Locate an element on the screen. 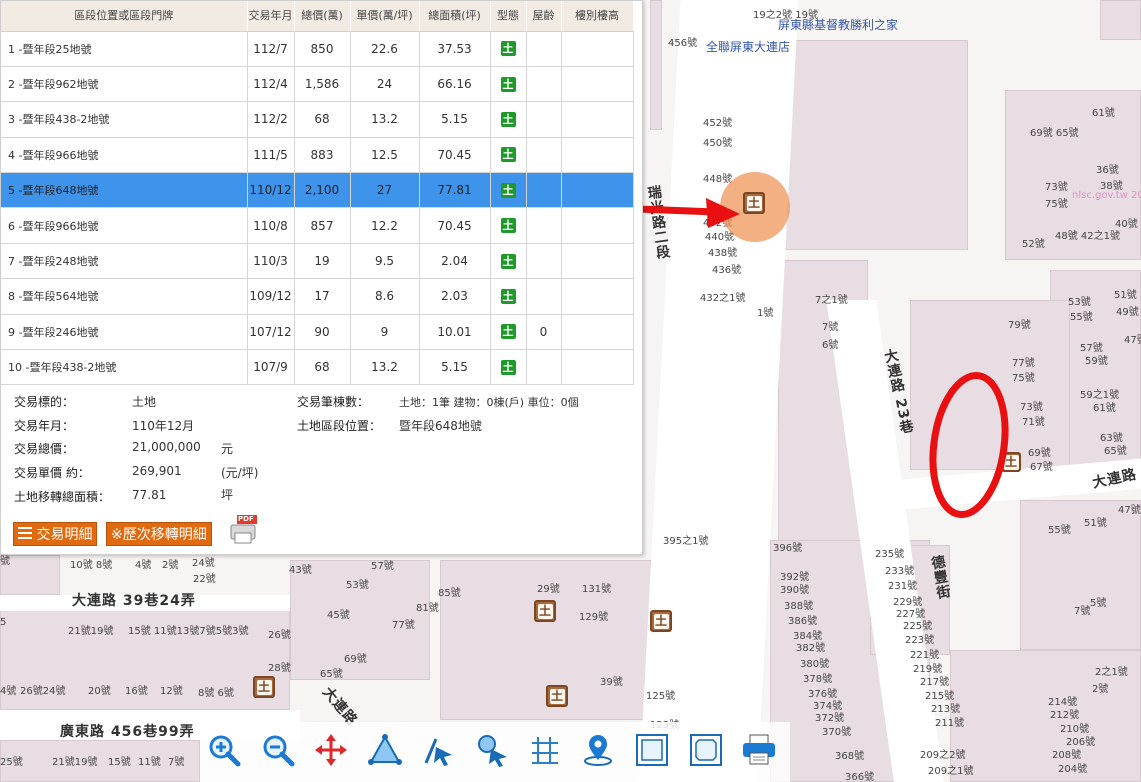  detail-unit-value: 269,901 is located at coordinates (157, 471).